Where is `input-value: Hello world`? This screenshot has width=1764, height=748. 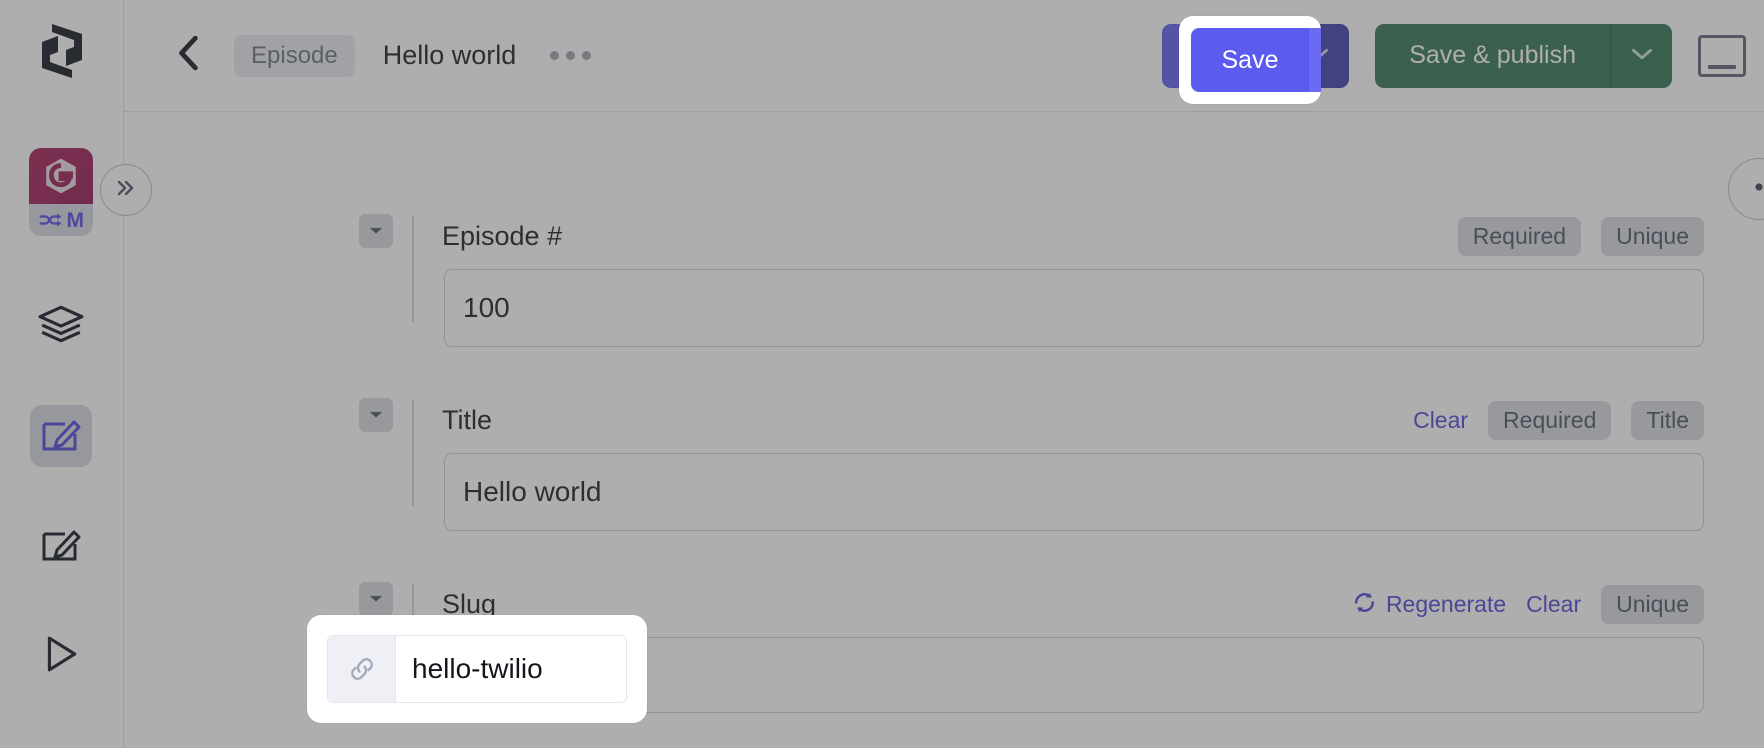 input-value: Hello world is located at coordinates (532, 491).